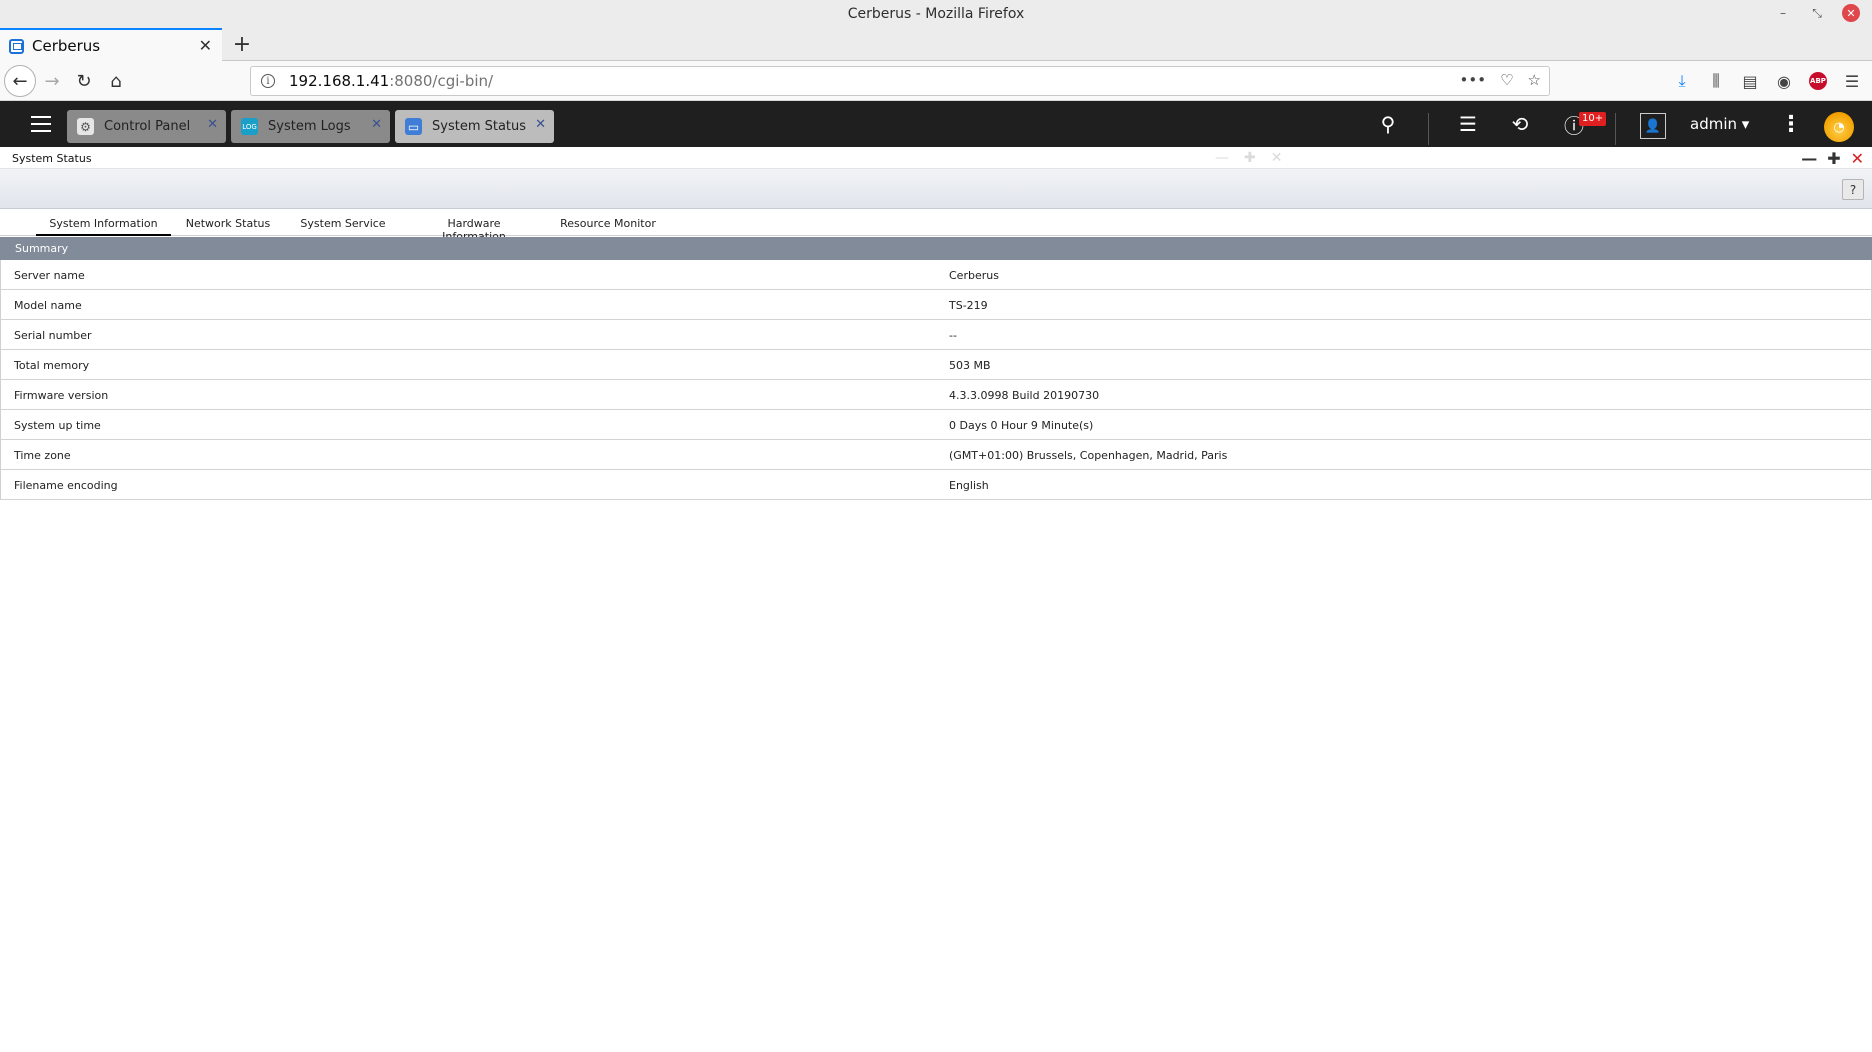 Image resolution: width=1872 pixels, height=1052 pixels. Describe the element at coordinates (936, 335) in the screenshot. I see `table-row: Serial number --` at that location.